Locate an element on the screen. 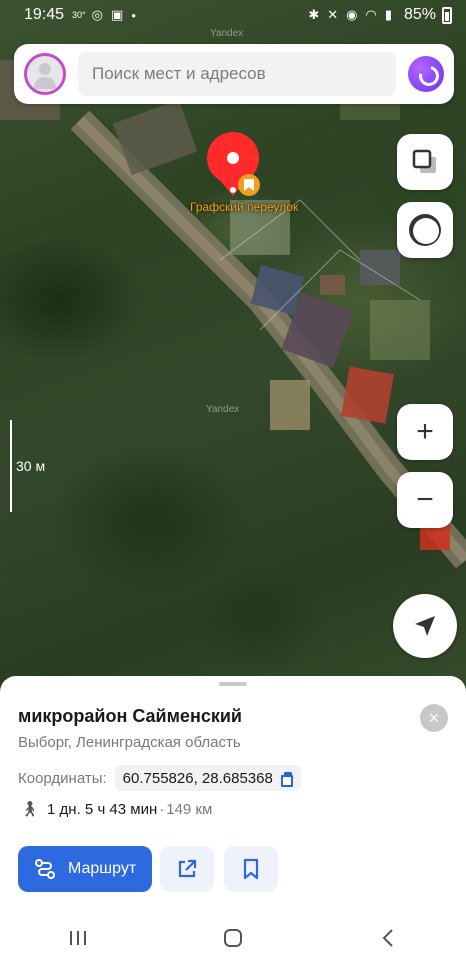  coordinates-chip: 60.755826, 28.685368 is located at coordinates (207, 778).